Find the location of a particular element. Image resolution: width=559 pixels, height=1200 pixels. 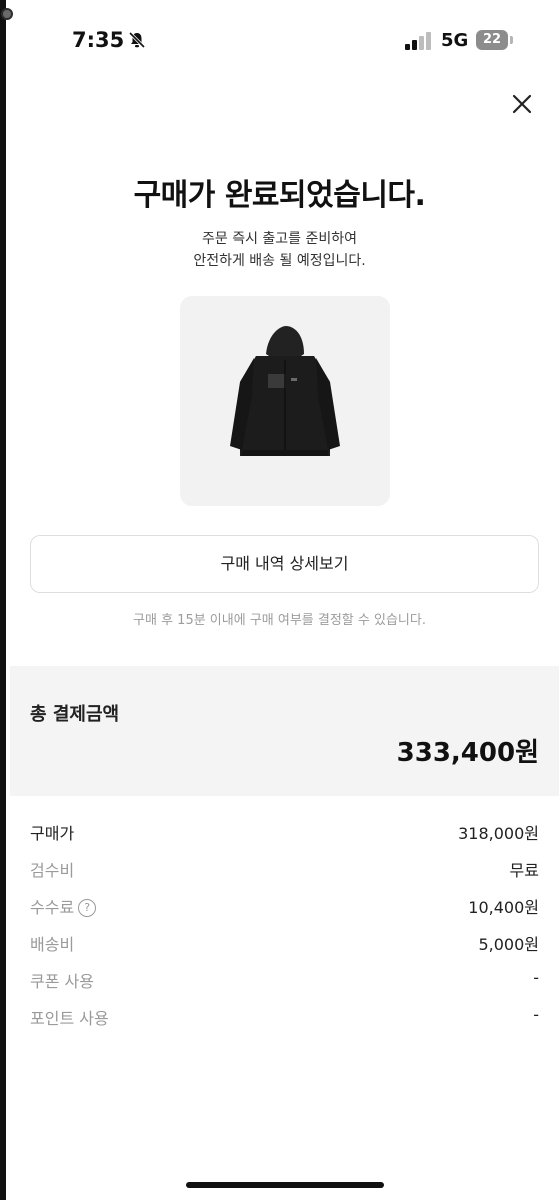

network-label: 5G is located at coordinates (455, 40).